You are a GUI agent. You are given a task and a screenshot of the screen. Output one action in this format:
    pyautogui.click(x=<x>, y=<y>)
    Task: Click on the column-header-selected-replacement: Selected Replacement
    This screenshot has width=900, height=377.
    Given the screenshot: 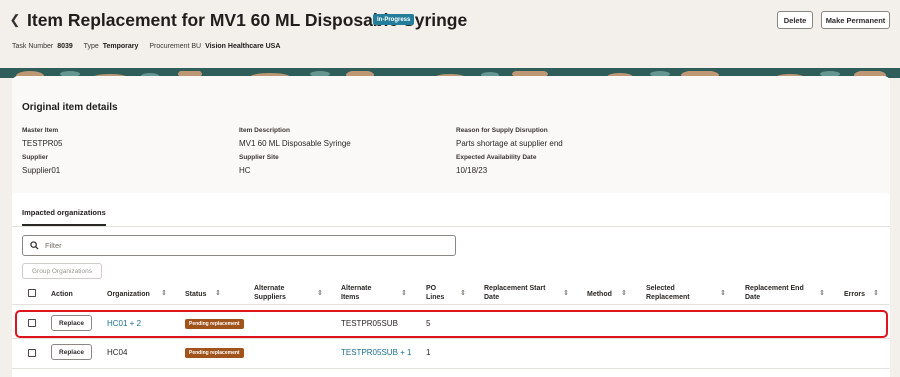 What is the action you would take?
    pyautogui.click(x=668, y=293)
    